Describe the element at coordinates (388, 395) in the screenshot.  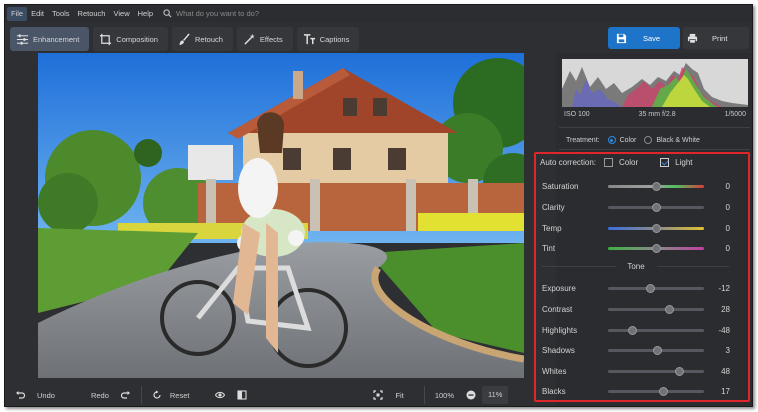
I see `fit-button: Fit` at that location.